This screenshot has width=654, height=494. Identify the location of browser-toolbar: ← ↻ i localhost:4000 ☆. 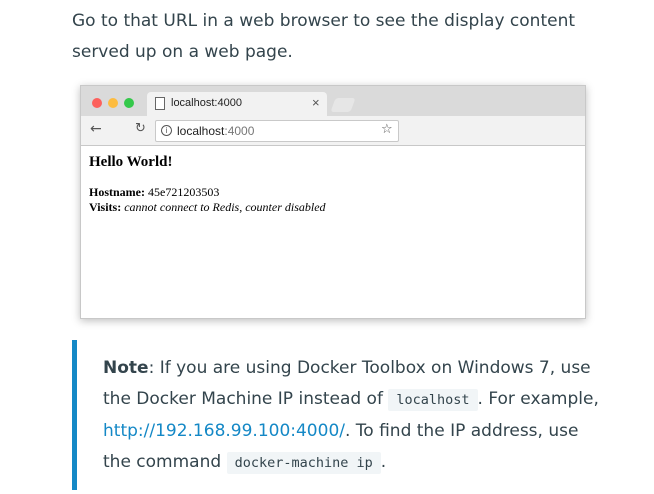
(333, 131).